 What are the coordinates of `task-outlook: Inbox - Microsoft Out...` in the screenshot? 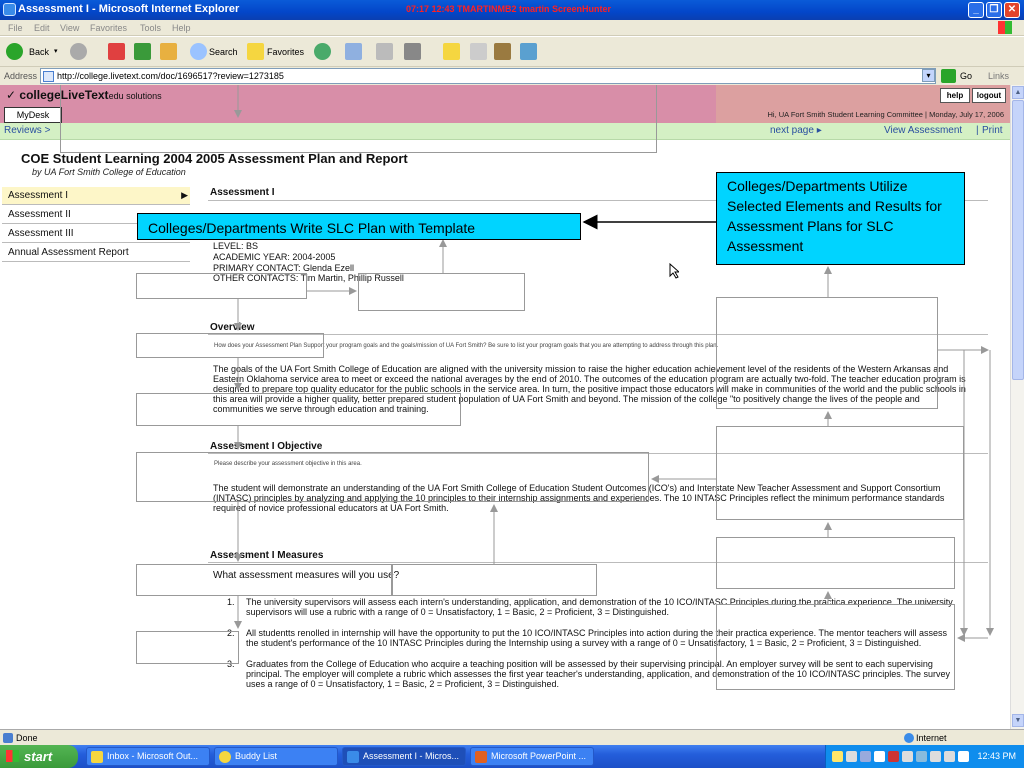 It's located at (148, 756).